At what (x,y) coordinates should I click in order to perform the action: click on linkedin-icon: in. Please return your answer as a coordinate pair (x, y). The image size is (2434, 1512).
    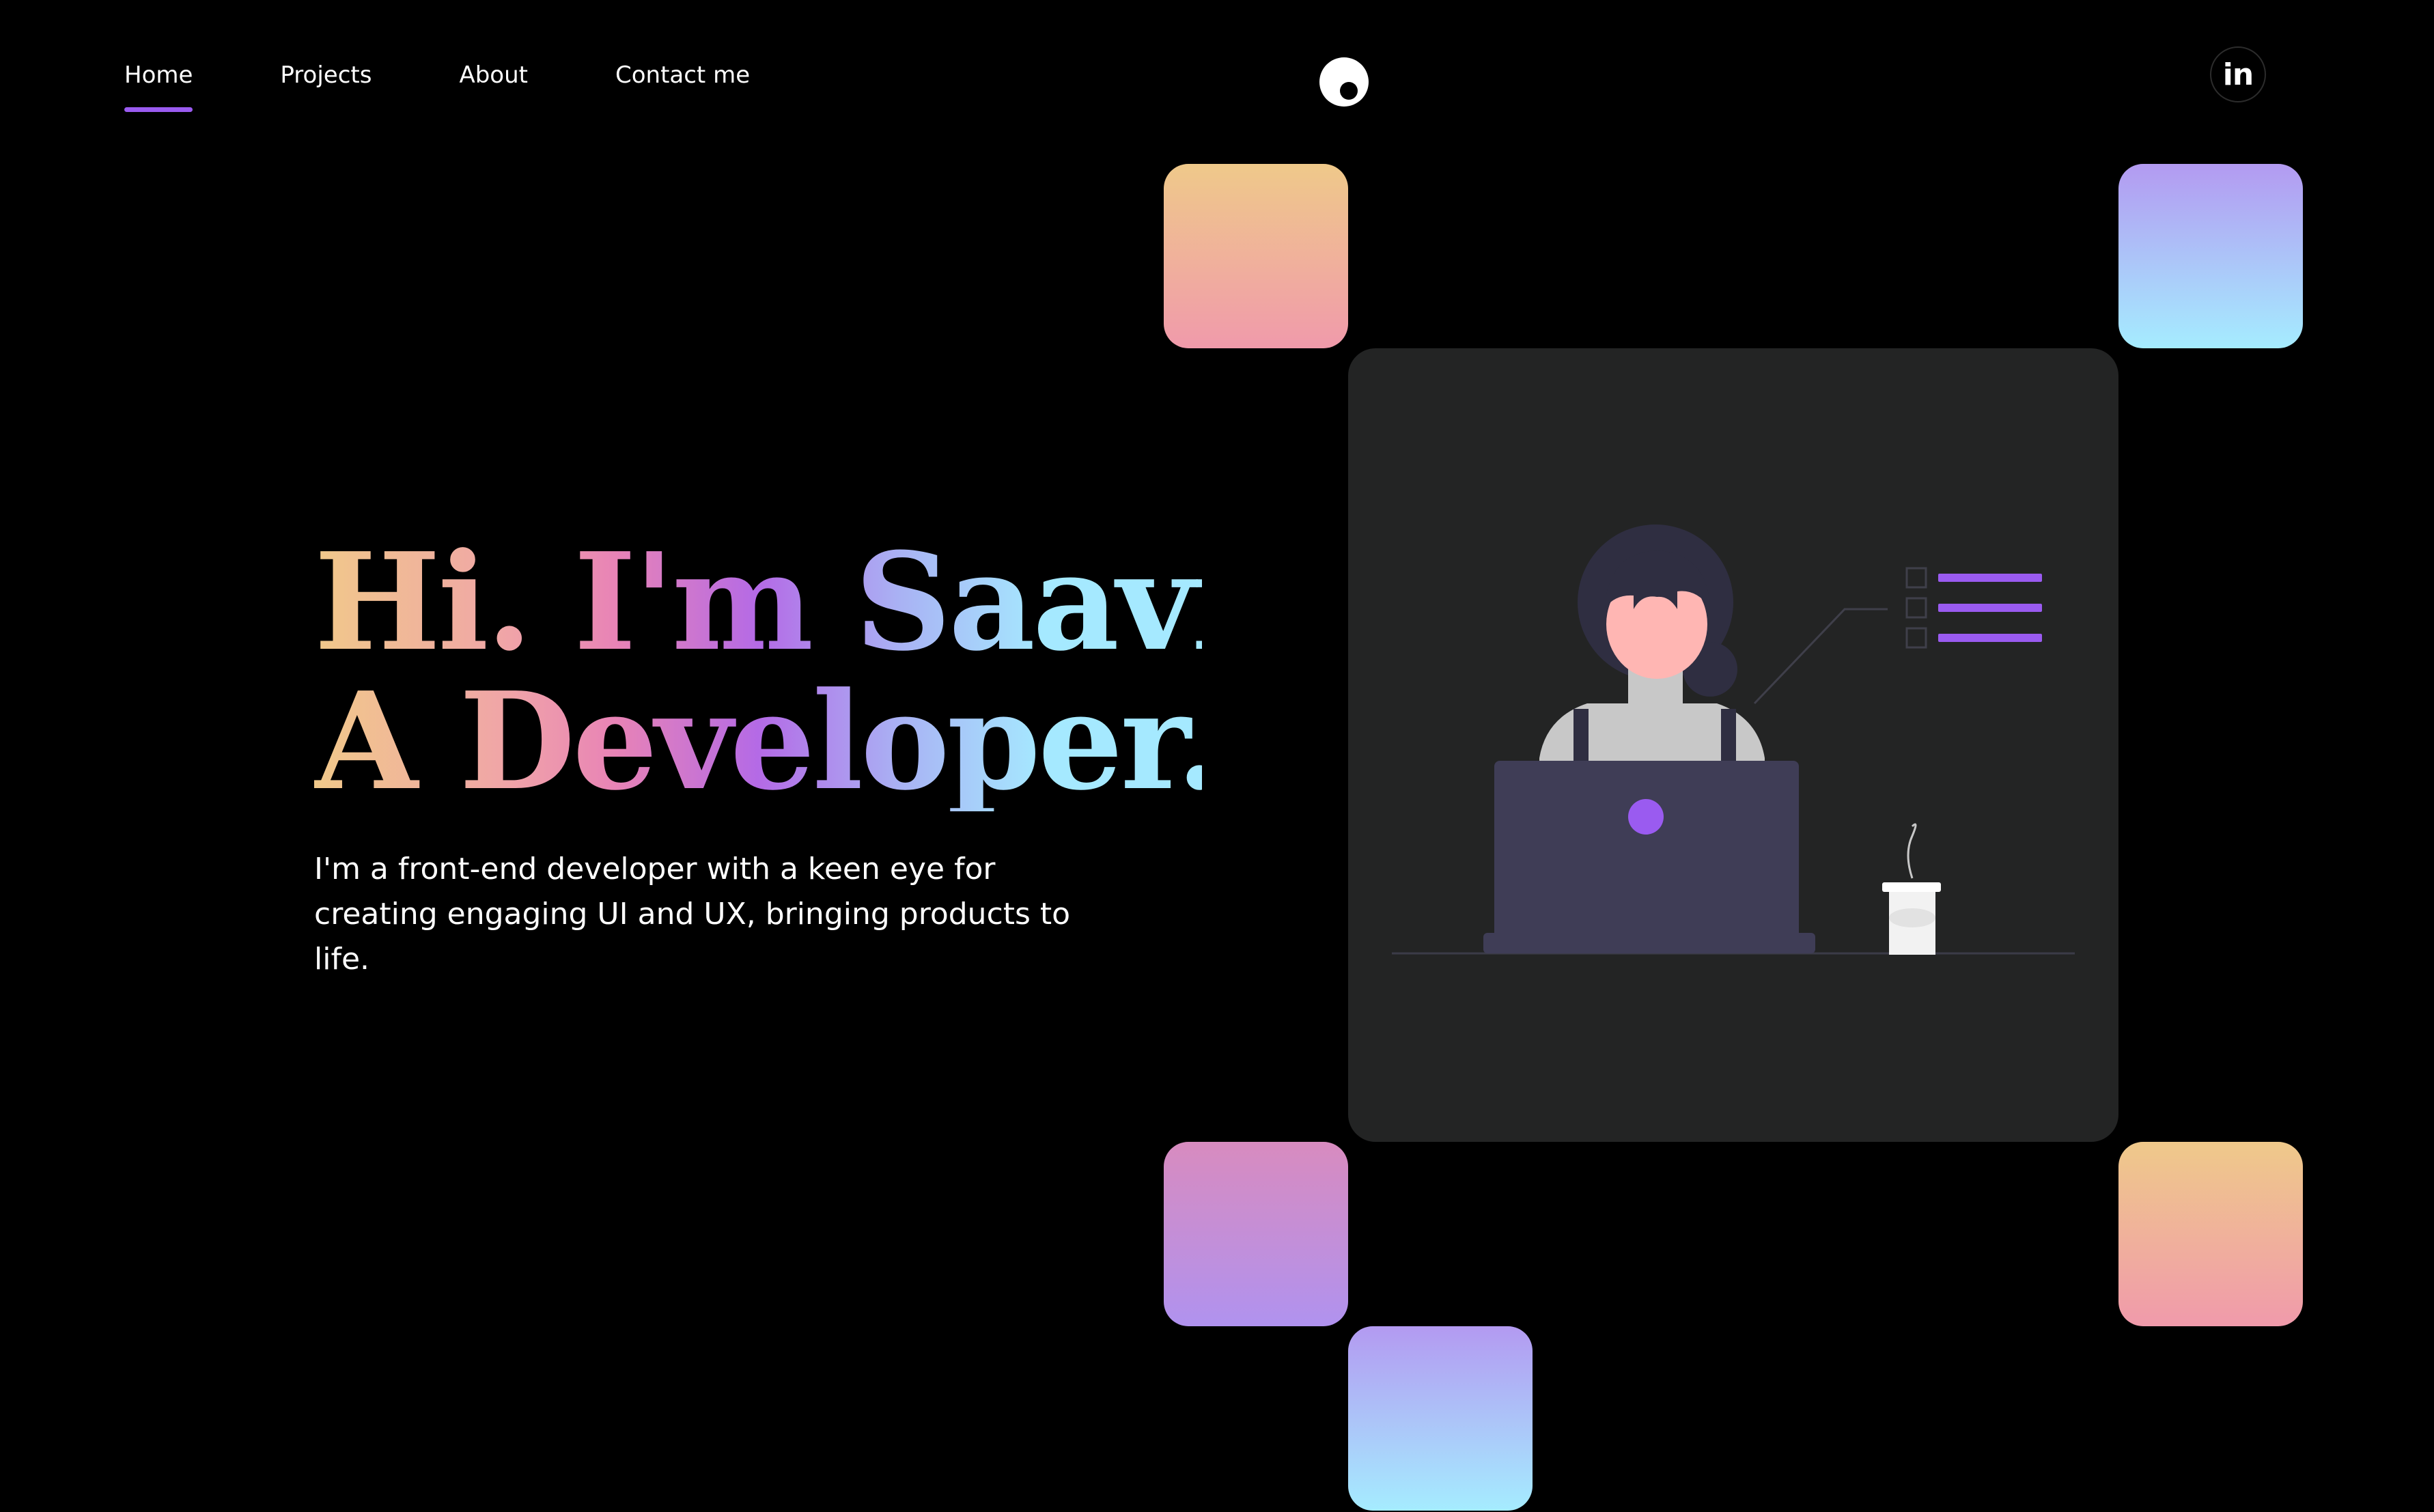
    Looking at the image, I should click on (2238, 74).